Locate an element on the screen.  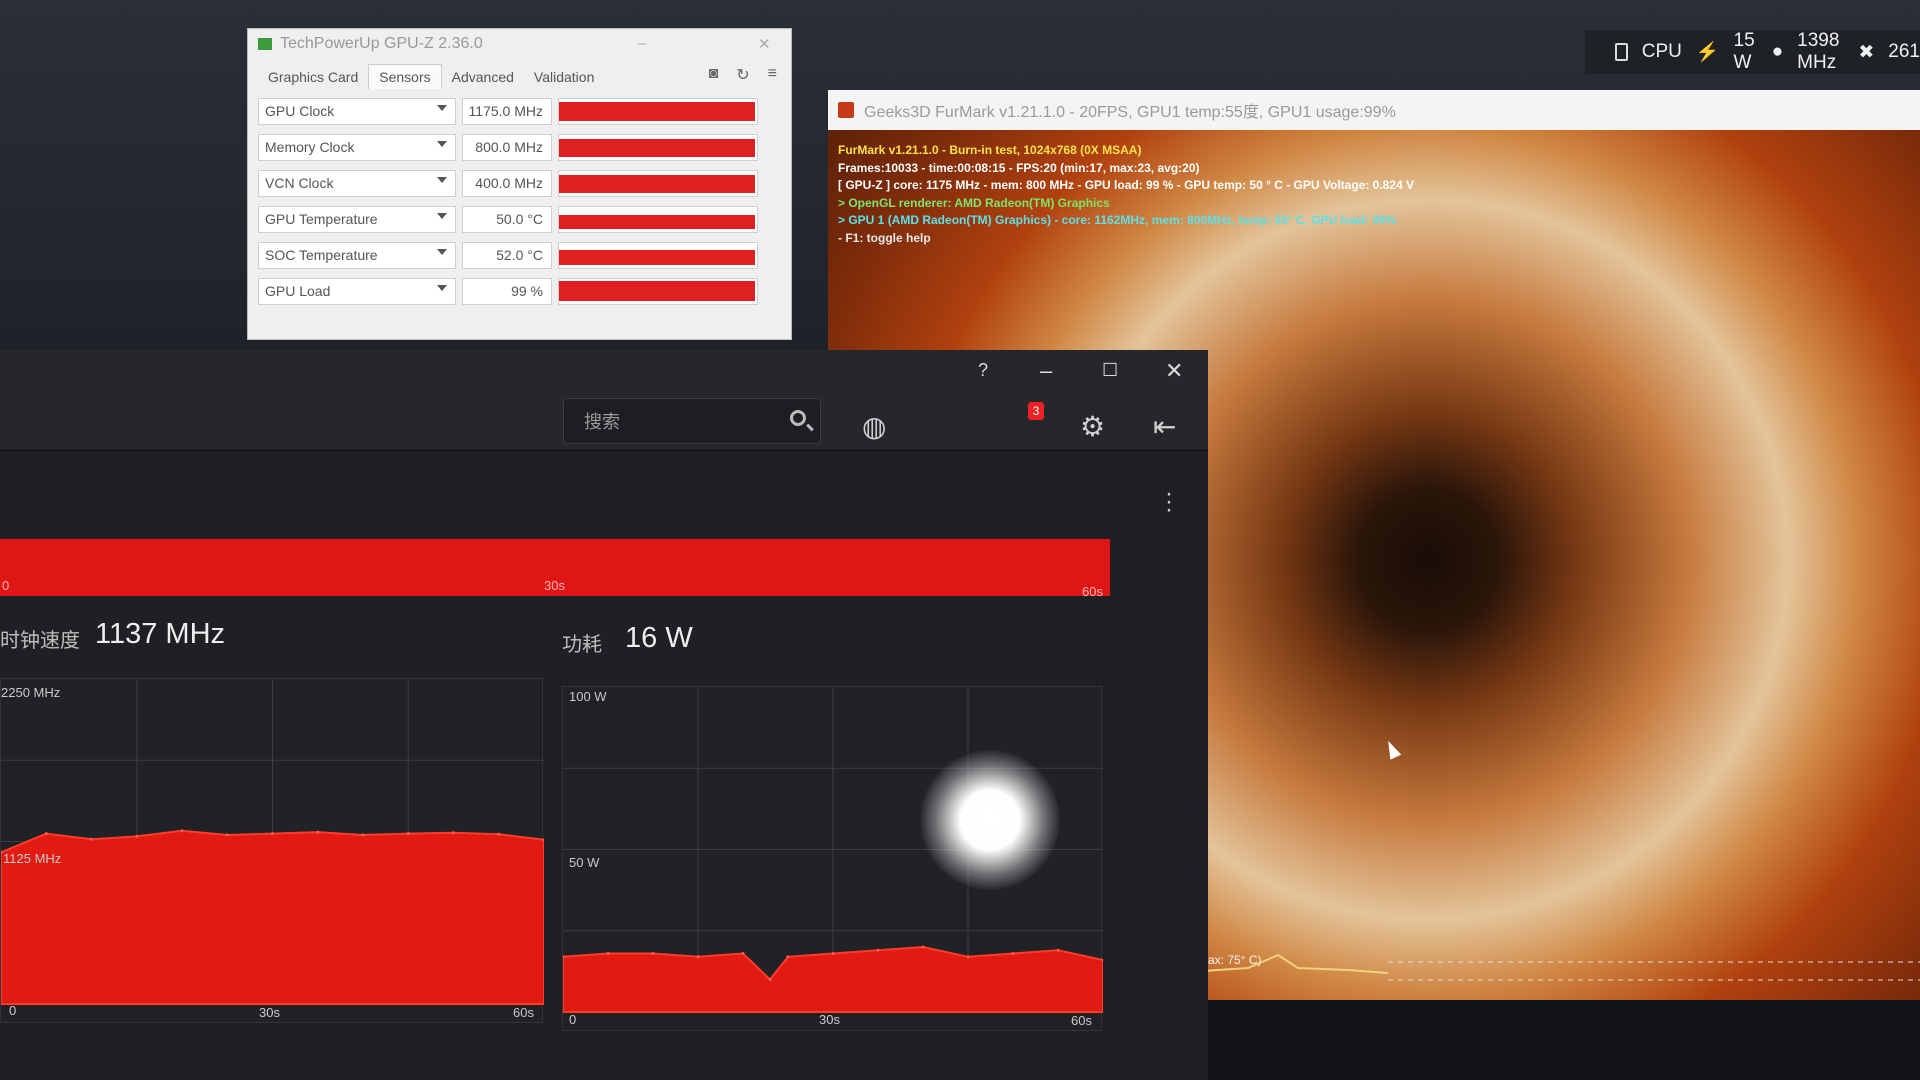
sensor-row: GPU Temperature 50.0 °C is located at coordinates (519, 219).